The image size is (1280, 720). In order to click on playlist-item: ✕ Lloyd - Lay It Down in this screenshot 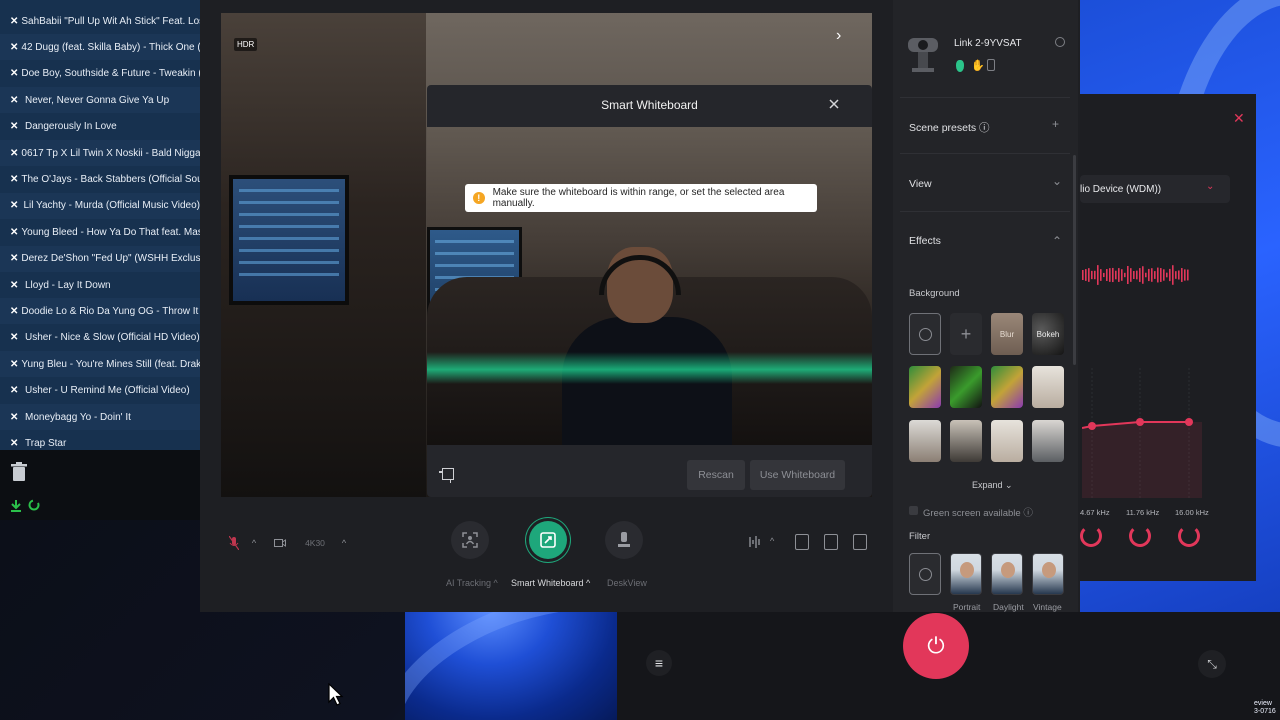, I will do `click(100, 285)`.